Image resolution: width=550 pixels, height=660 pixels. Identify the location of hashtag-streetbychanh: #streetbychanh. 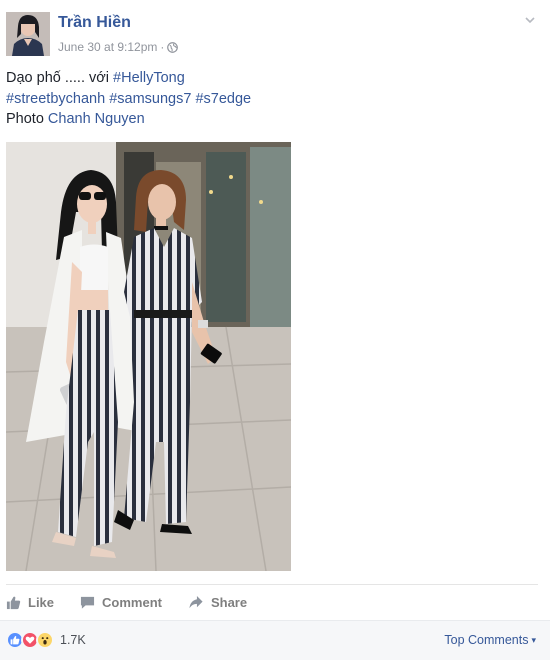
(55, 99).